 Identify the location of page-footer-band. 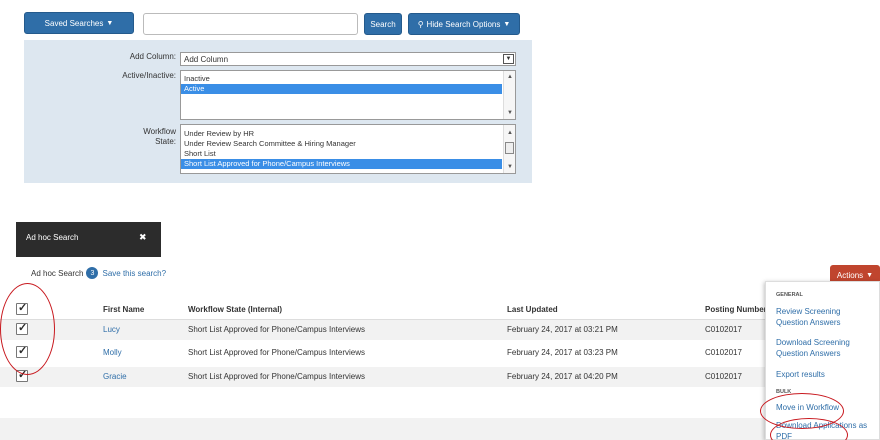
(440, 429).